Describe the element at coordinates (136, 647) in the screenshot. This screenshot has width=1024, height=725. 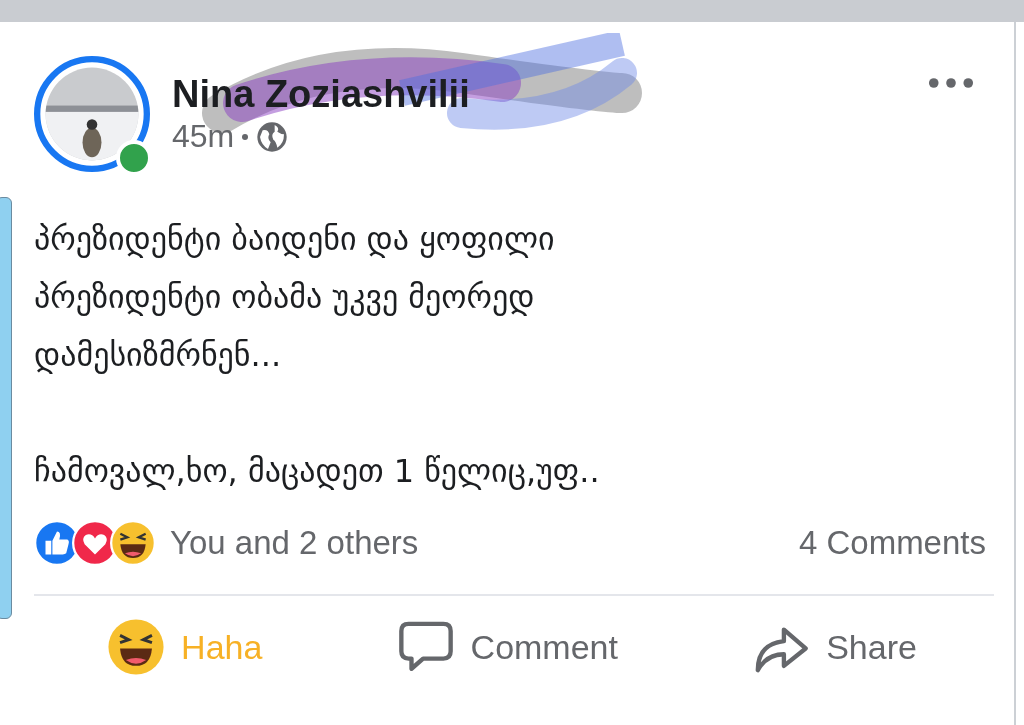
I see `haha-icon` at that location.